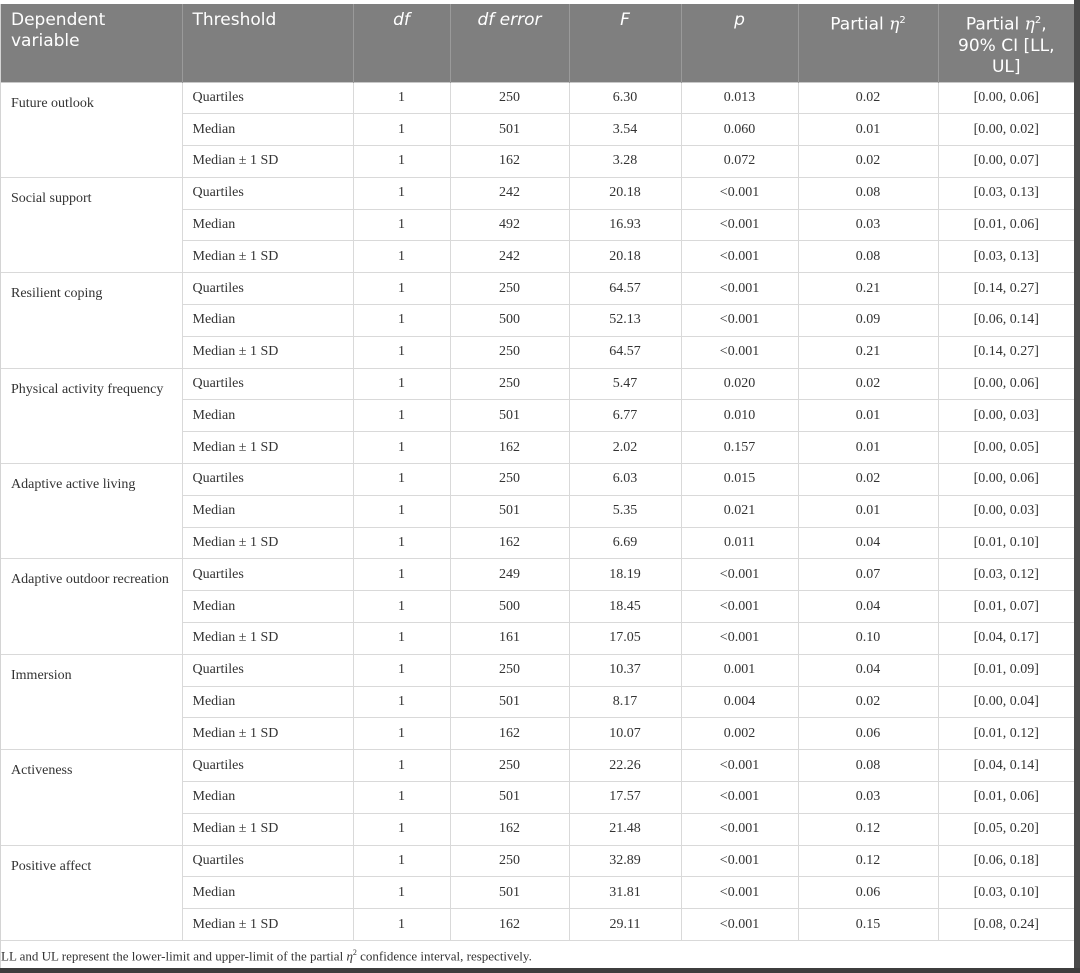 This screenshot has width=1080, height=973. Describe the element at coordinates (868, 43) in the screenshot. I see `header-partial-eta-squared: Partial η2` at that location.